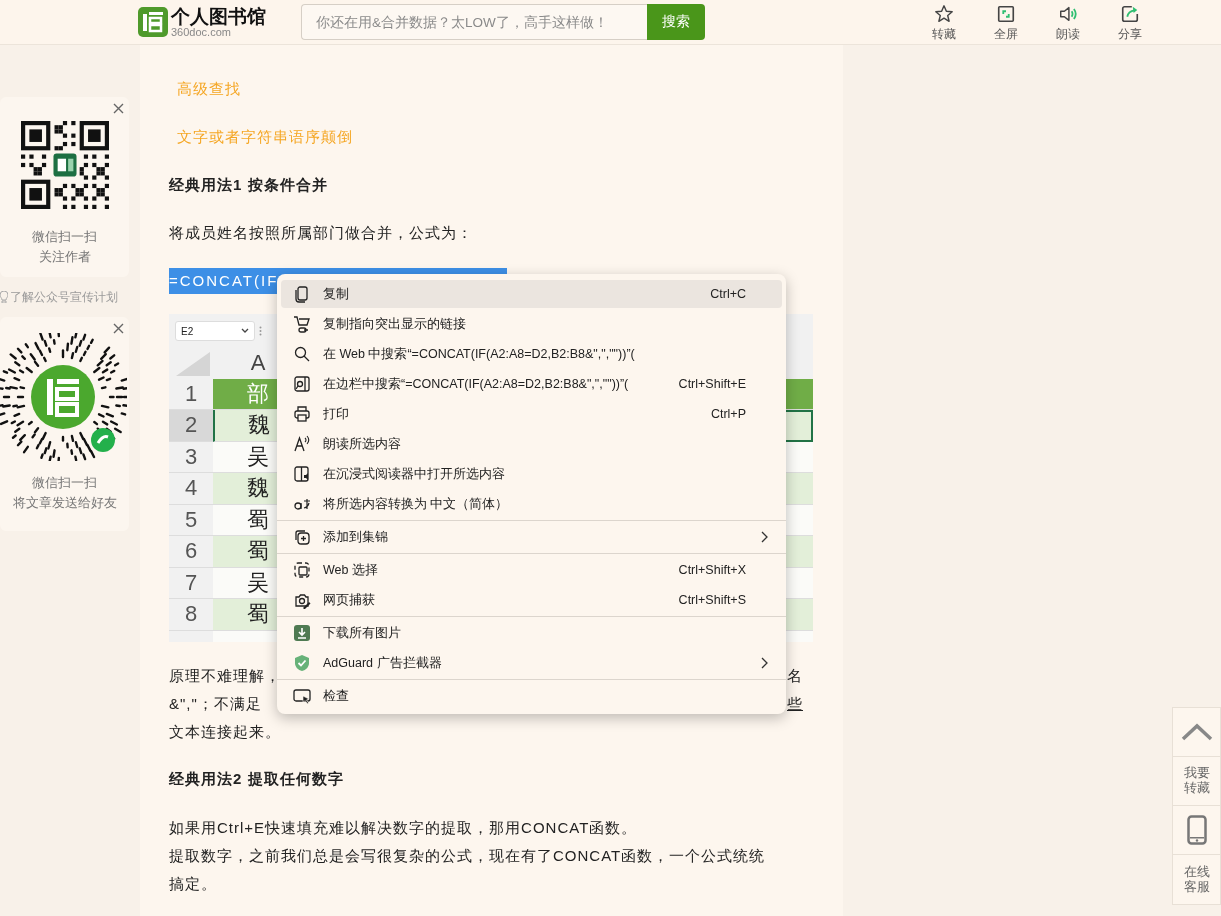  What do you see at coordinates (302, 324) in the screenshot?
I see `cart-link-icon` at bounding box center [302, 324].